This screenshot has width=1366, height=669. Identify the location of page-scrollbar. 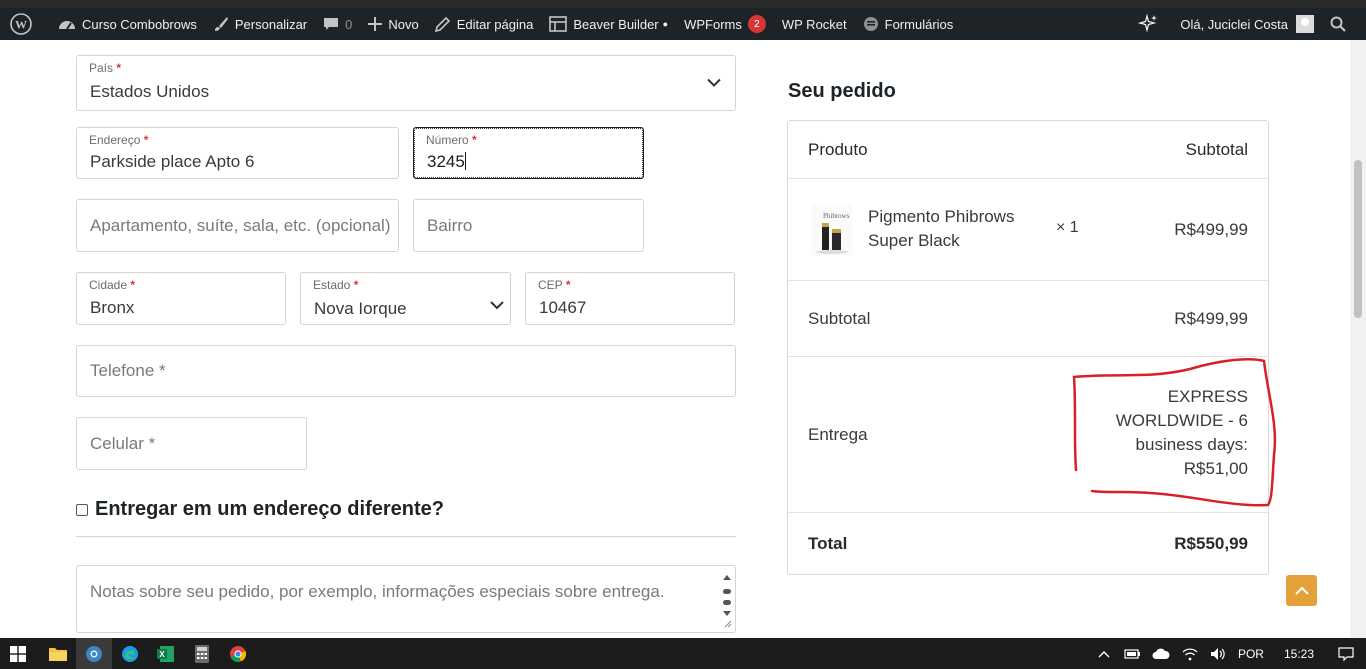
(1358, 339).